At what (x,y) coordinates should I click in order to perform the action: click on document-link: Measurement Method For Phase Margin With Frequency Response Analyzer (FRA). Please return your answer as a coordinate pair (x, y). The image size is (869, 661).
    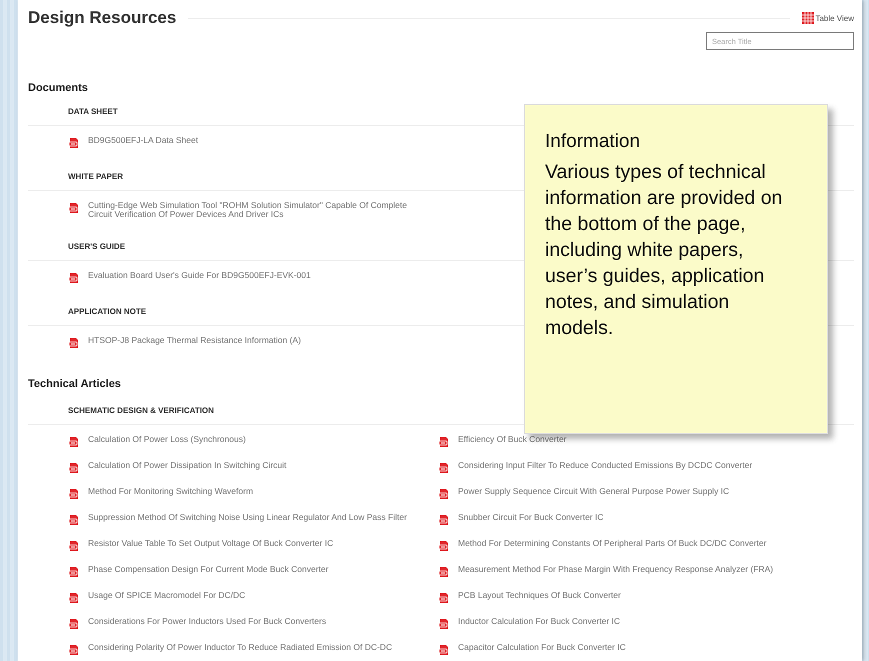
    Looking at the image, I should click on (616, 569).